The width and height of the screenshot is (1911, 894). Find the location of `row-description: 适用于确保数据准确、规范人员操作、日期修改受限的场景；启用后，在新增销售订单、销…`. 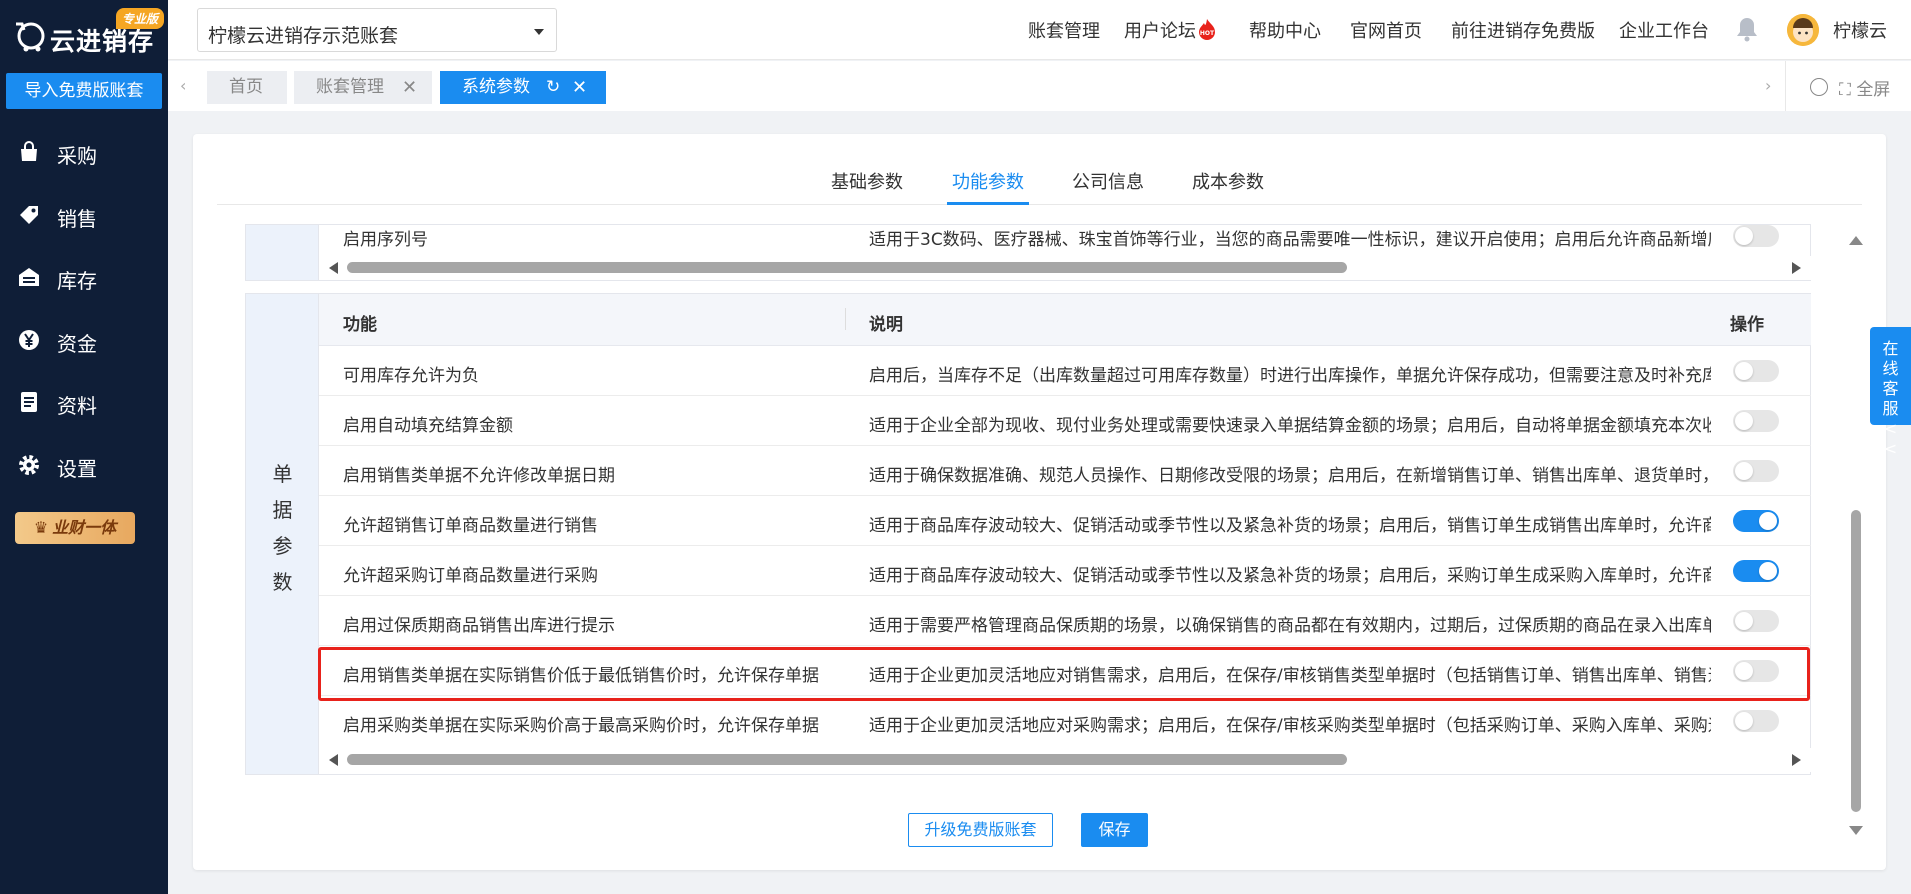

row-description: 适用于确保数据准确、规范人员操作、日期修改受限的场景；启用后，在新增销售订单、销… is located at coordinates (1290, 476).